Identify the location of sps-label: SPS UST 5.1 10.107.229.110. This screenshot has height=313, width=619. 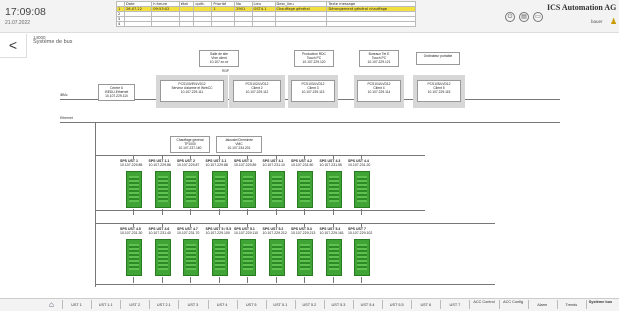
(246, 231).